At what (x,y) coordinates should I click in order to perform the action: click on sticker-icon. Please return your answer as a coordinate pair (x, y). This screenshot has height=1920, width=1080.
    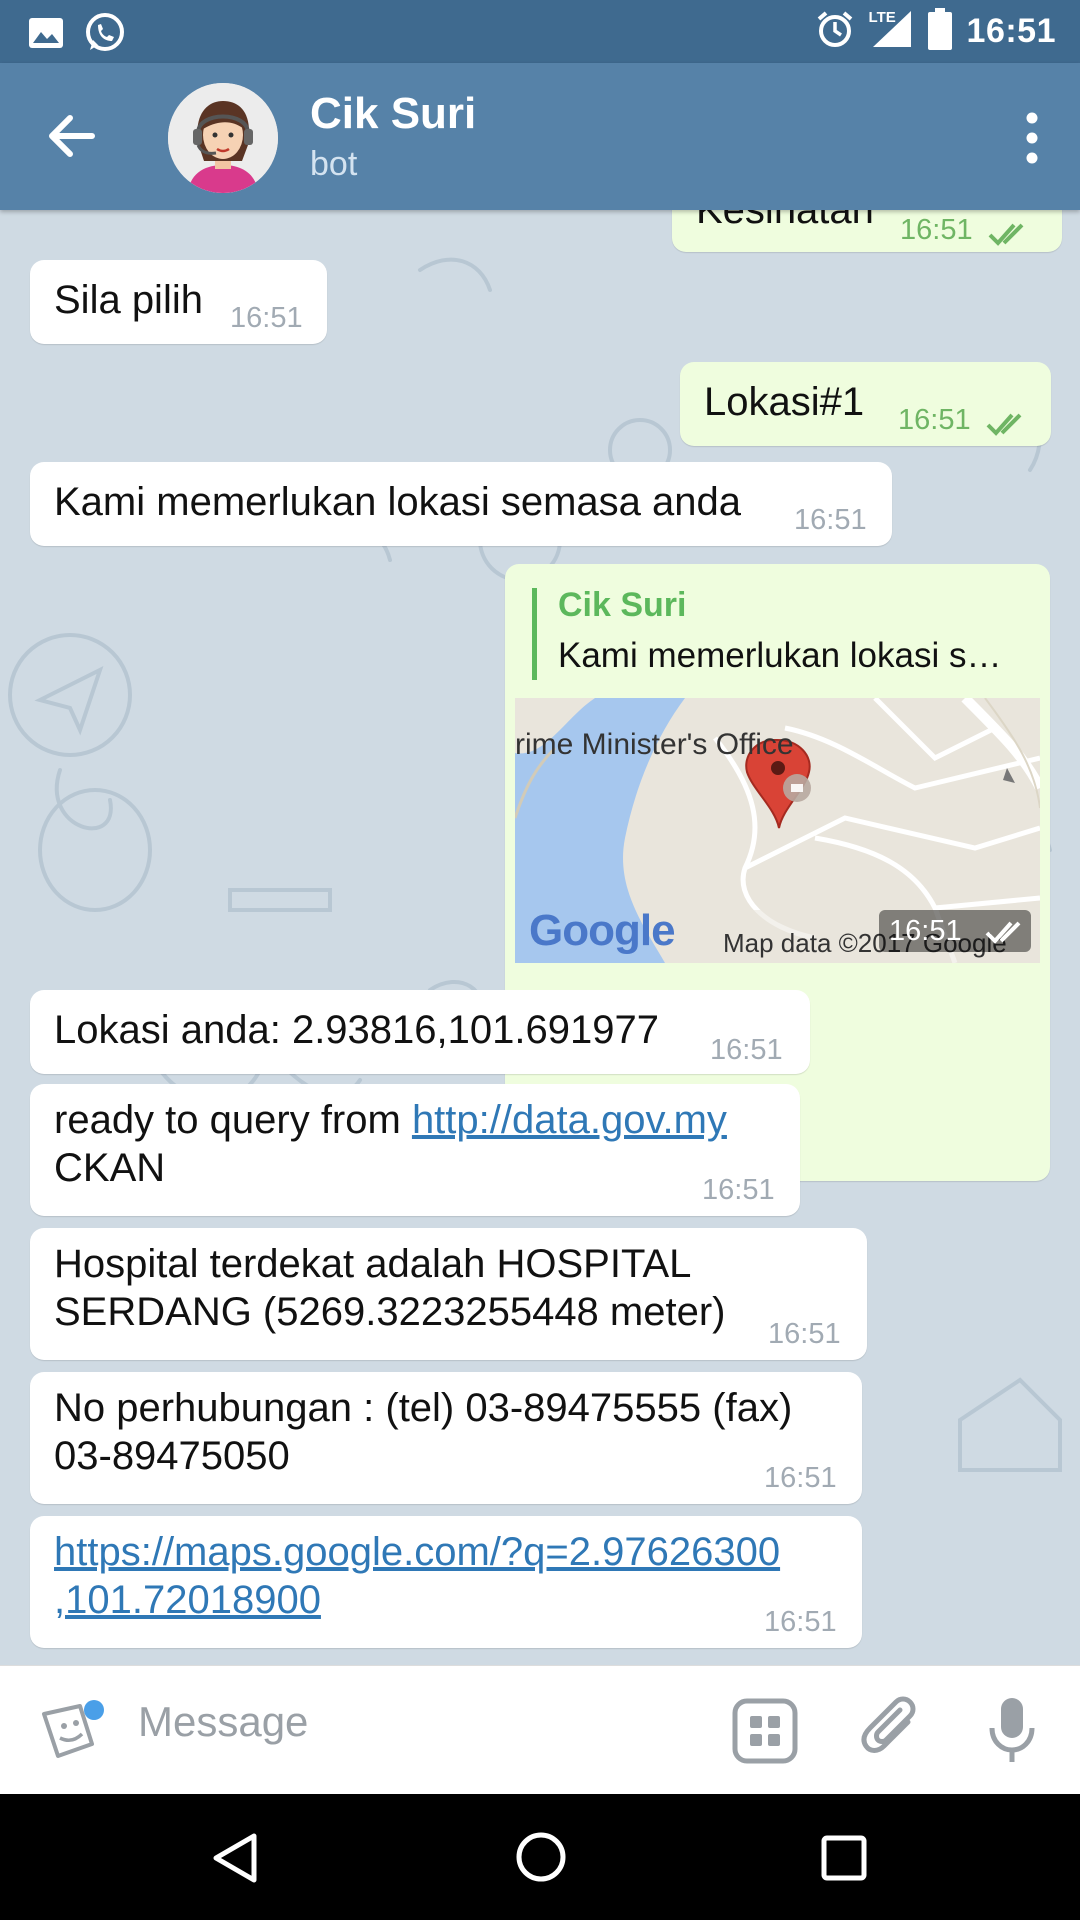
    Looking at the image, I should click on (72, 1734).